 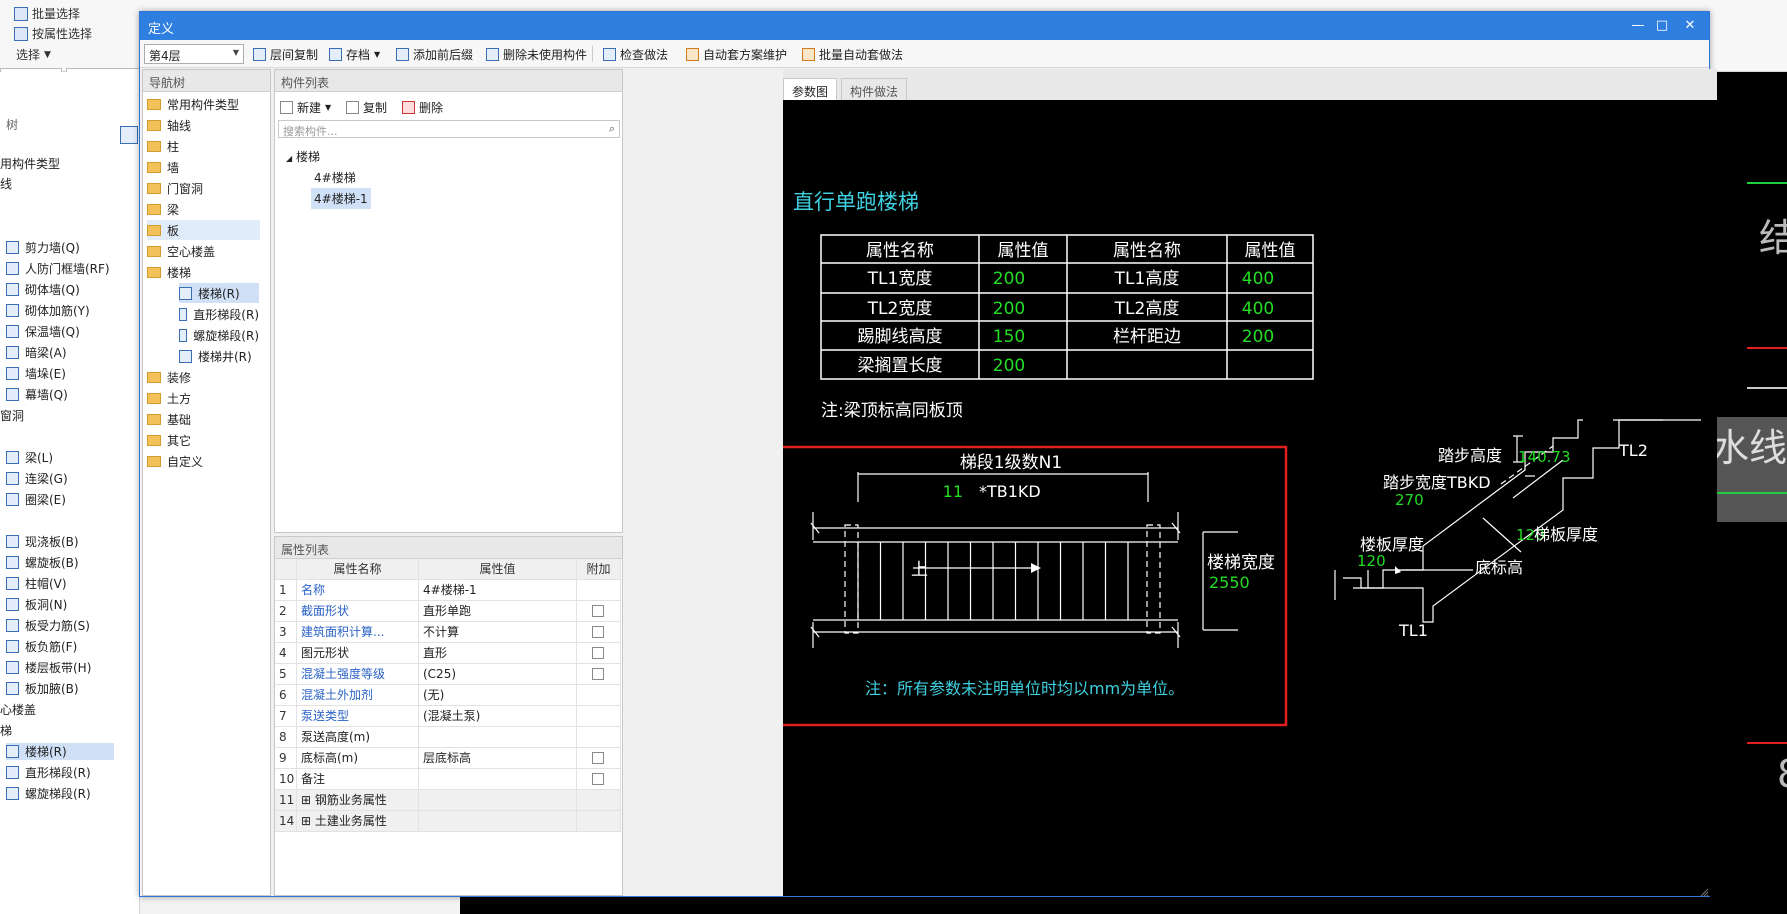 I want to click on nav-item: 装修, so click(x=203, y=377).